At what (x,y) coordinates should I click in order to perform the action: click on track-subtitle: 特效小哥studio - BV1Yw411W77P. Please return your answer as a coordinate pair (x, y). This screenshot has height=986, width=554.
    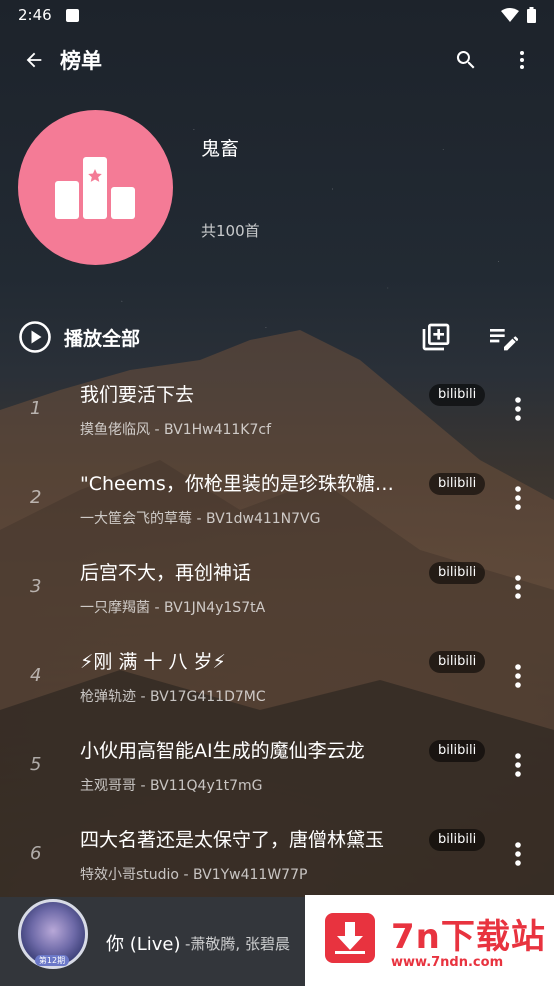
    Looking at the image, I should click on (194, 875).